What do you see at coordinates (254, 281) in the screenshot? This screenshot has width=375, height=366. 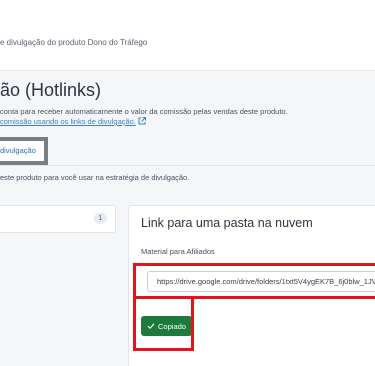 I see `input-highlight-box` at bounding box center [254, 281].